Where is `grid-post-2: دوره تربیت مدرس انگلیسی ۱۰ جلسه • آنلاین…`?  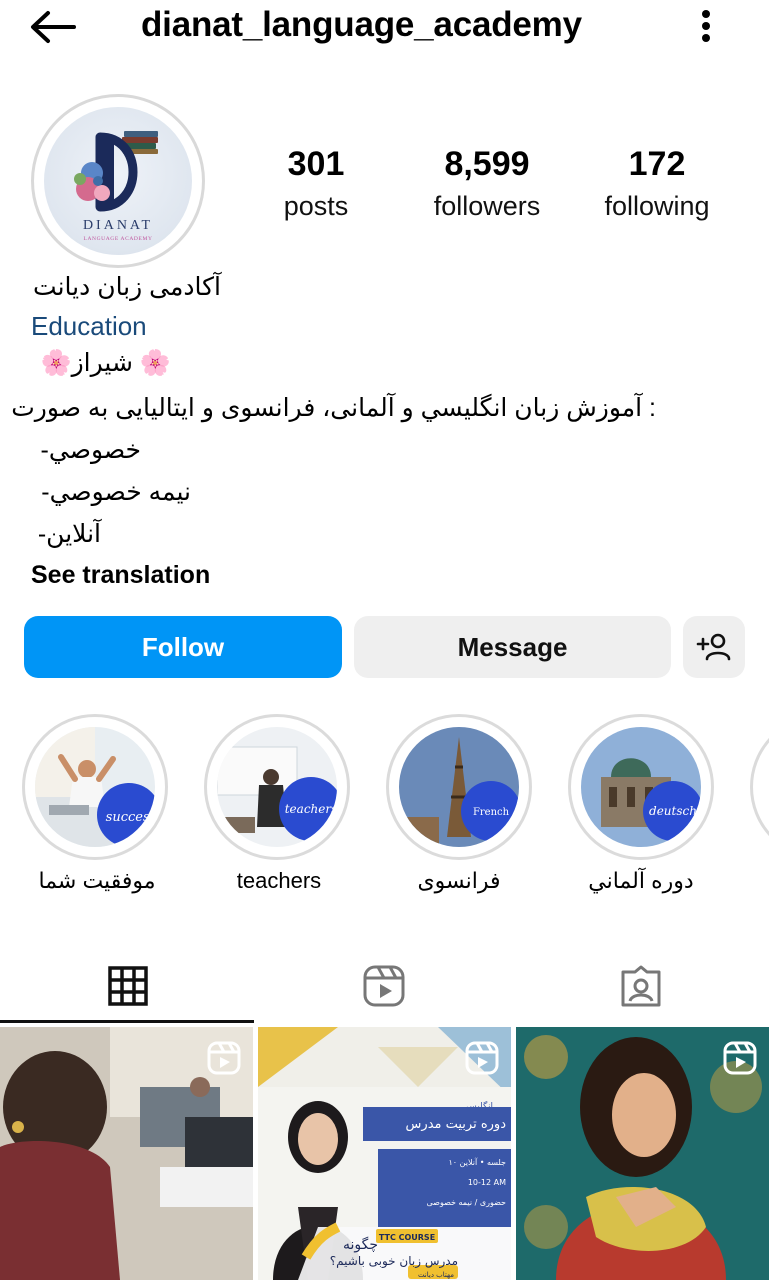
grid-post-2: دوره تربیت مدرس انگلیسی ۱۰ جلسه • آنلاین… is located at coordinates (384, 1153).